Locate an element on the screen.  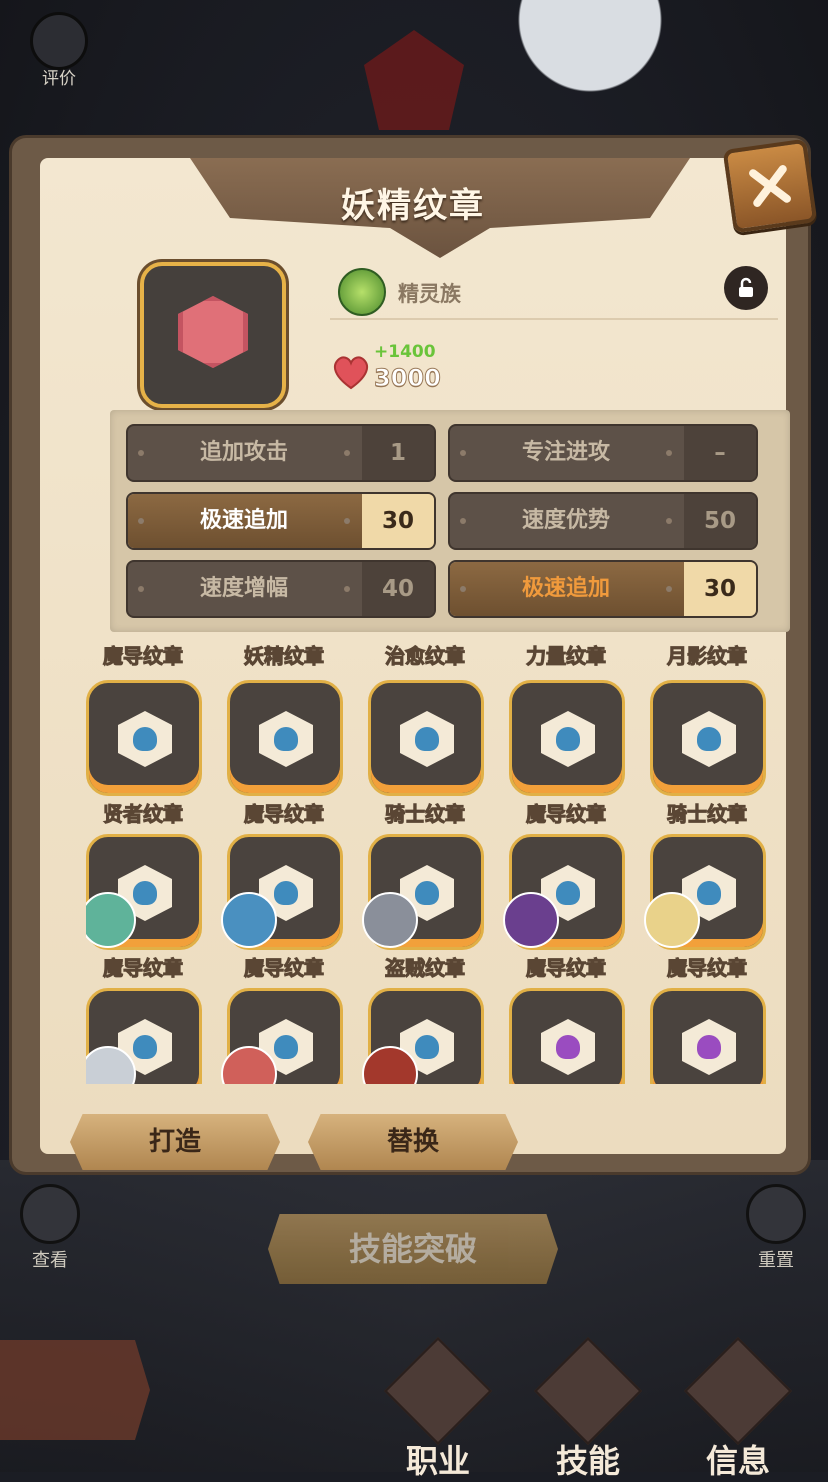
emblem-cell: 力量纹章 is located at coordinates (567, 655).